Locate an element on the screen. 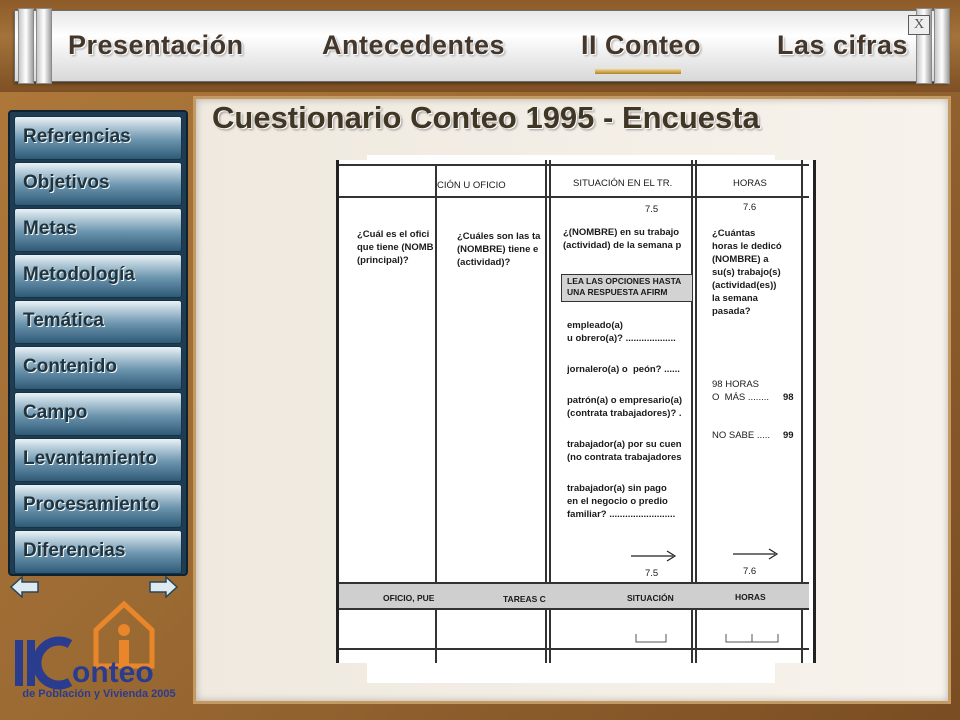  sidebar-item-metodologia: Metodología is located at coordinates (98, 276).